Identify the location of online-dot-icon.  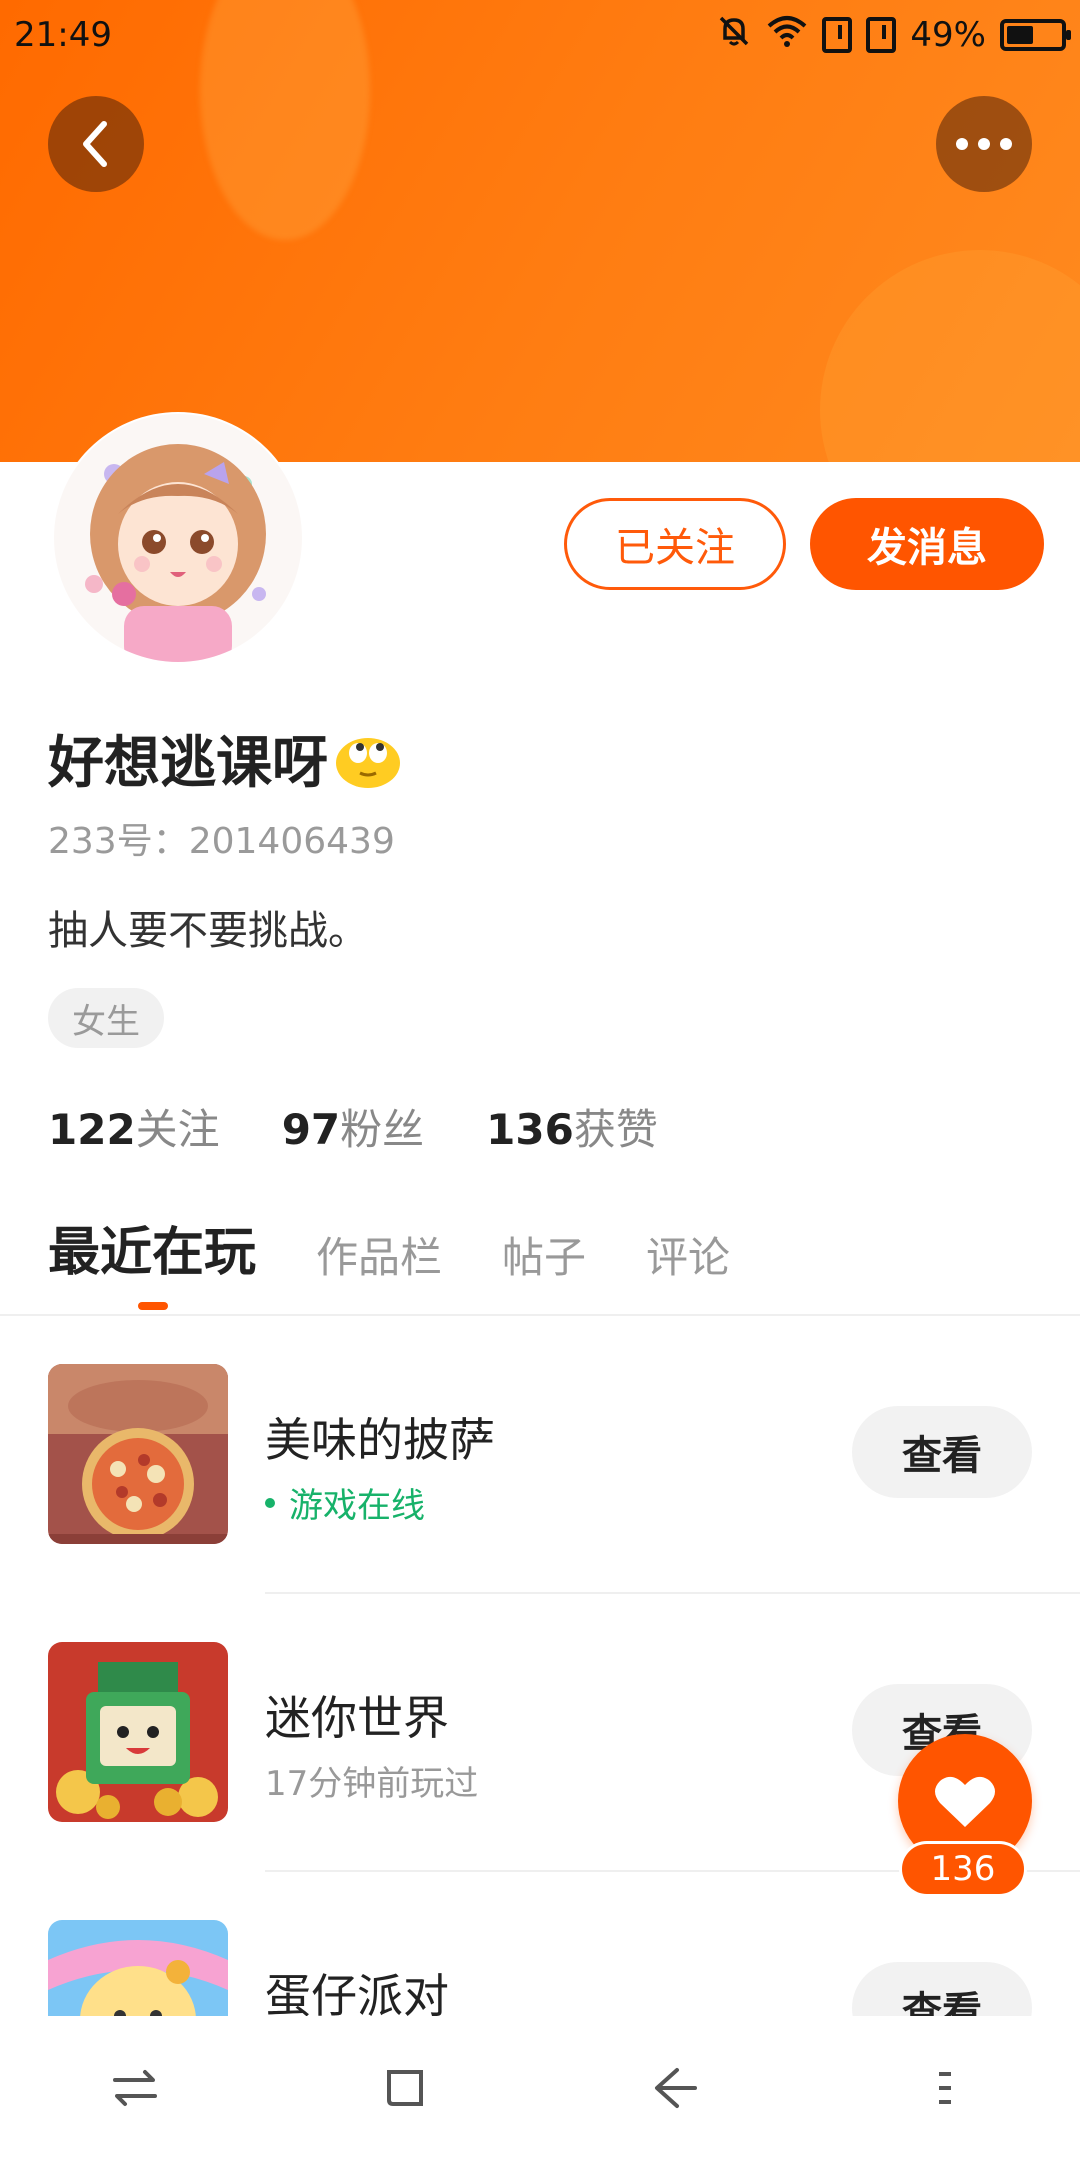
(270, 1502).